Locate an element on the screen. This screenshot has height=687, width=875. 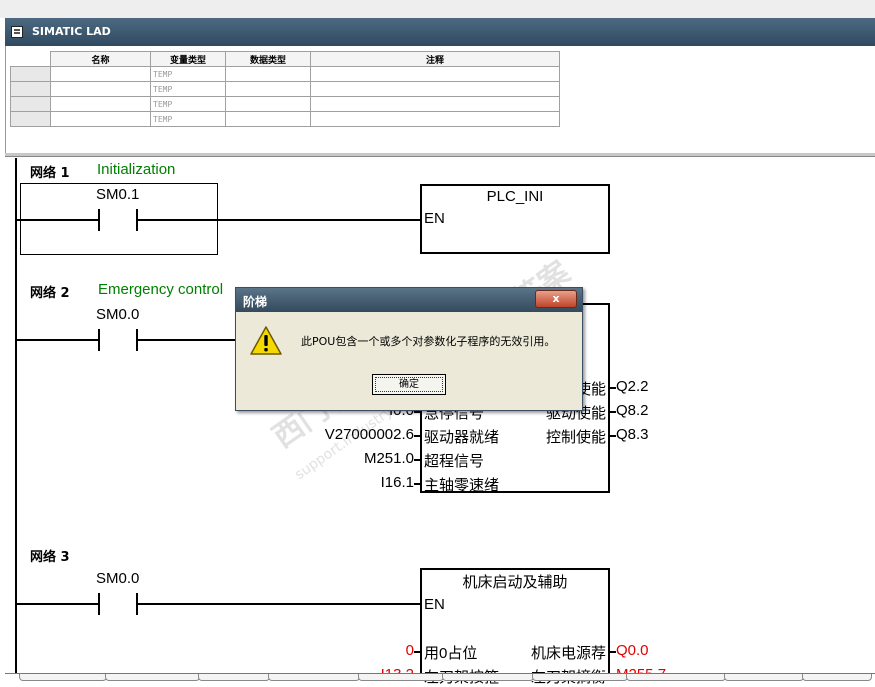
network-3-contact-address: SM0.0 is located at coordinates (117, 578).